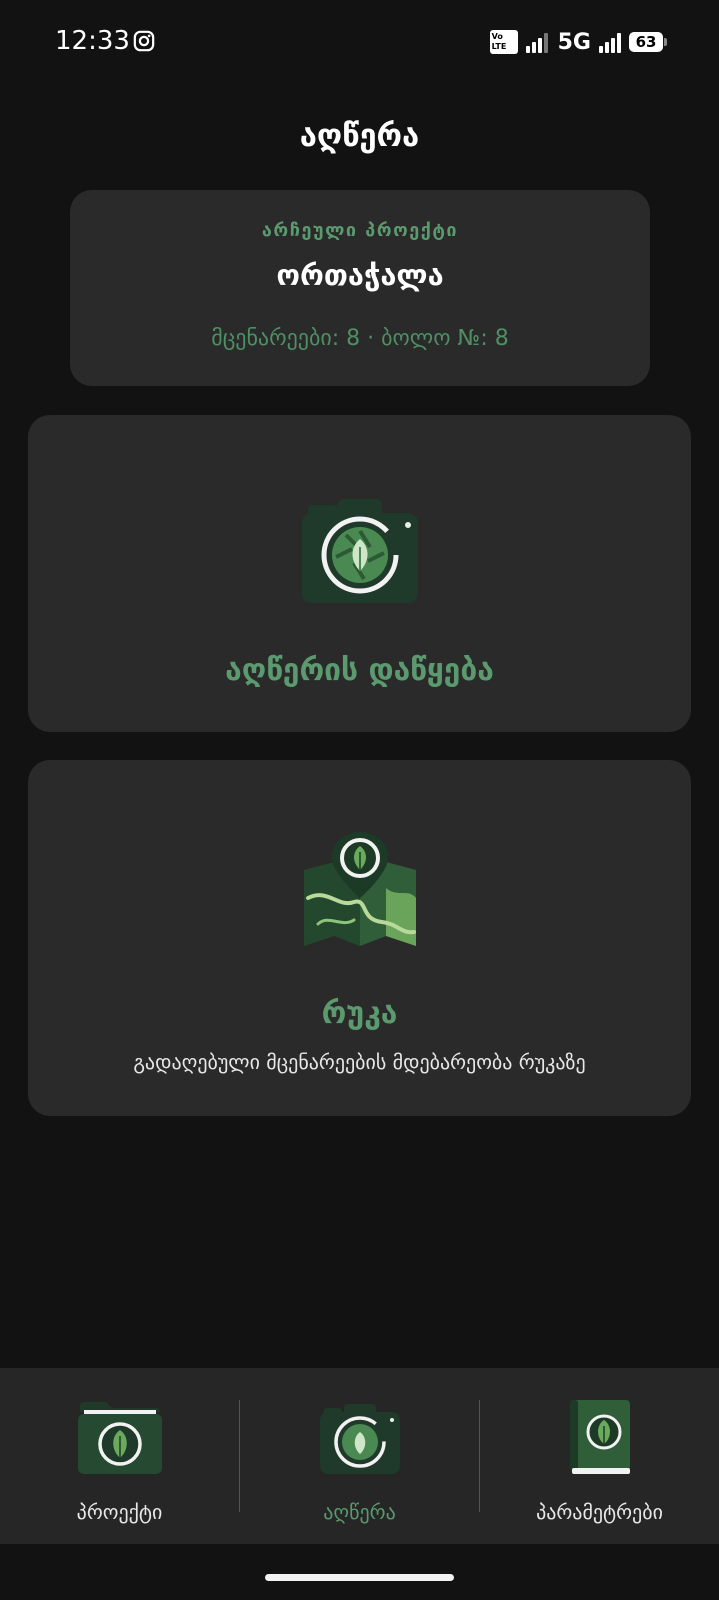 This screenshot has height=1600, width=719. I want to click on page-title: აღწერა, so click(359, 136).